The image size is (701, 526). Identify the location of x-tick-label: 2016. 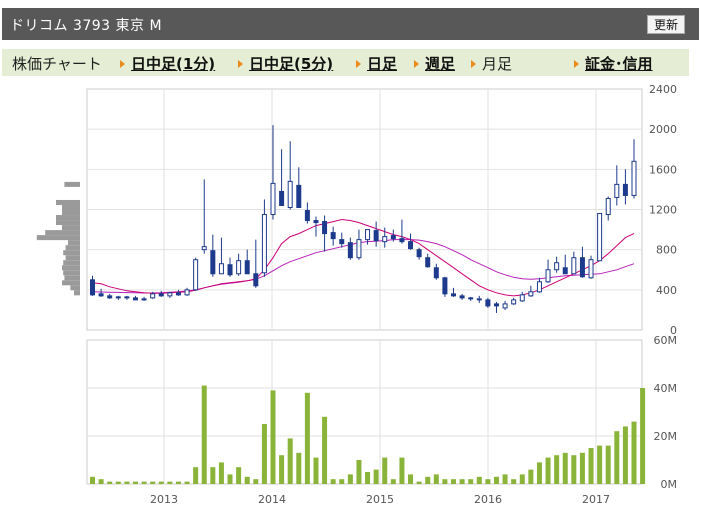
(488, 499).